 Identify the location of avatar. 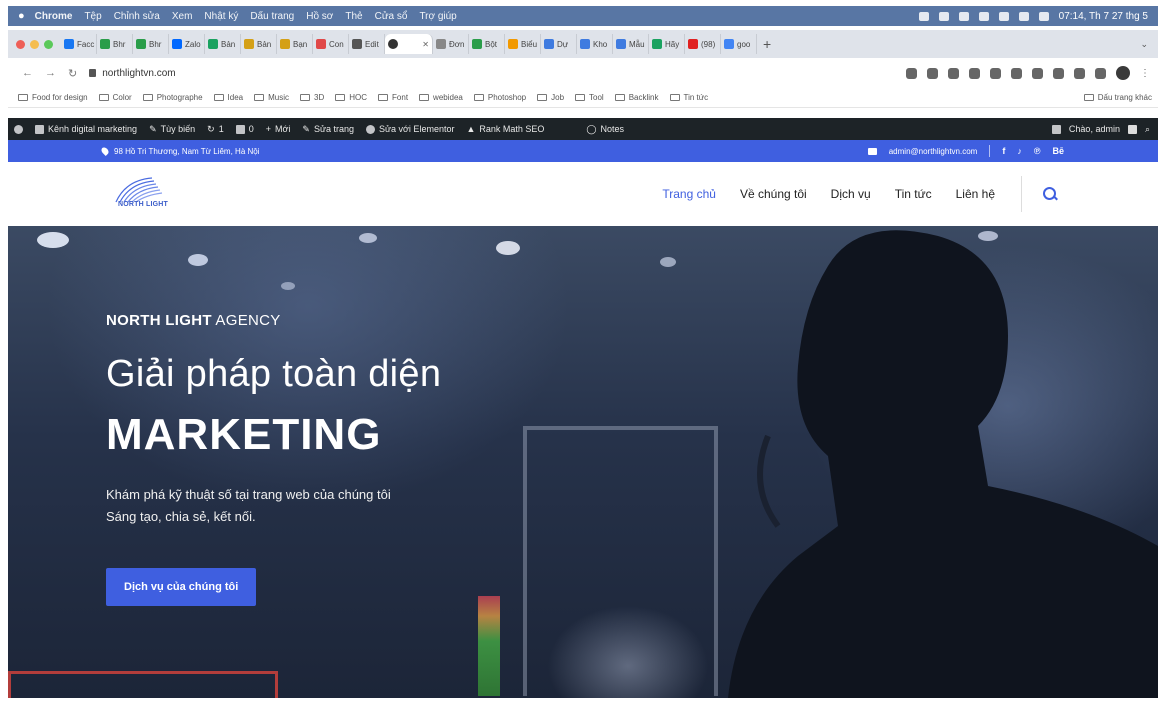
(1132, 129).